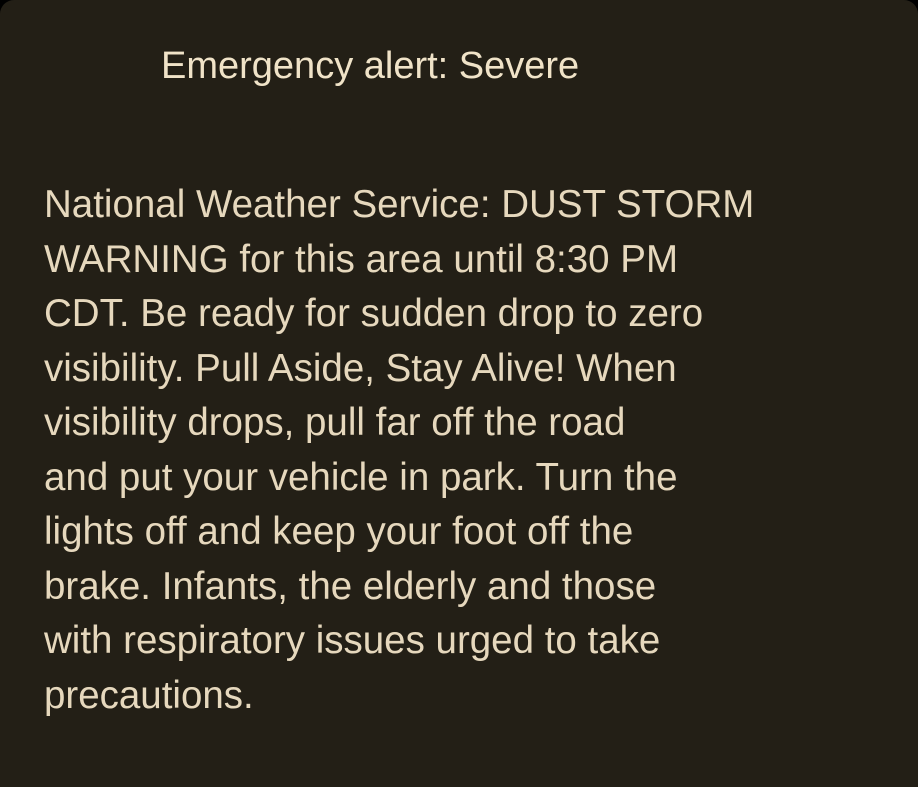 Image resolution: width=918 pixels, height=787 pixels. What do you see at coordinates (361, 477) in the screenshot?
I see `alert-message-line: and put your vehicle in park. Turn the` at bounding box center [361, 477].